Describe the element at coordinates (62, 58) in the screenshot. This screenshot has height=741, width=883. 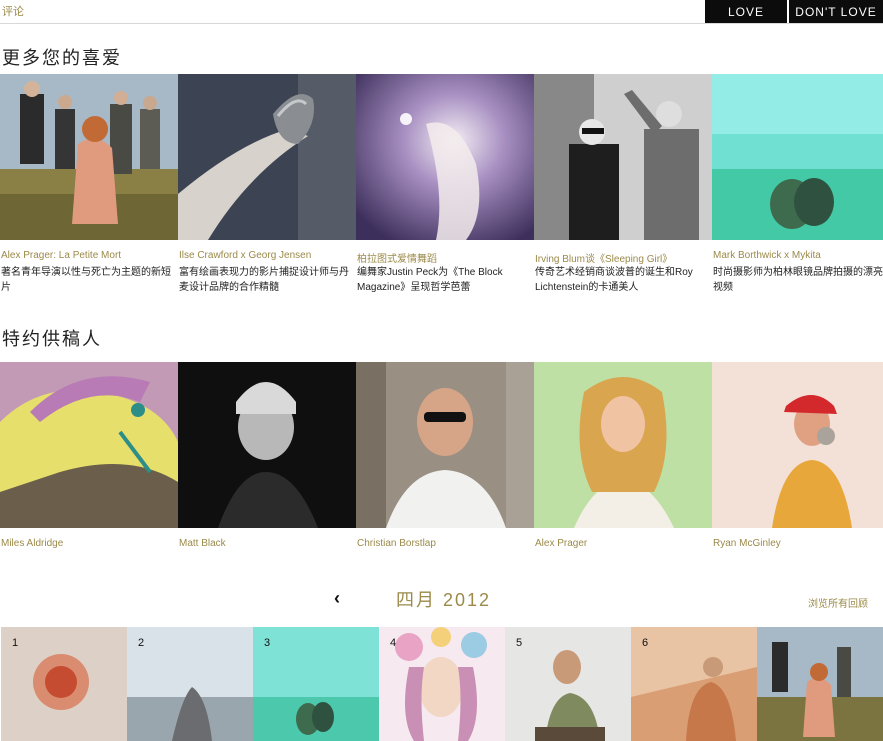
I see `favorites-heading: 更多您的喜爱` at that location.